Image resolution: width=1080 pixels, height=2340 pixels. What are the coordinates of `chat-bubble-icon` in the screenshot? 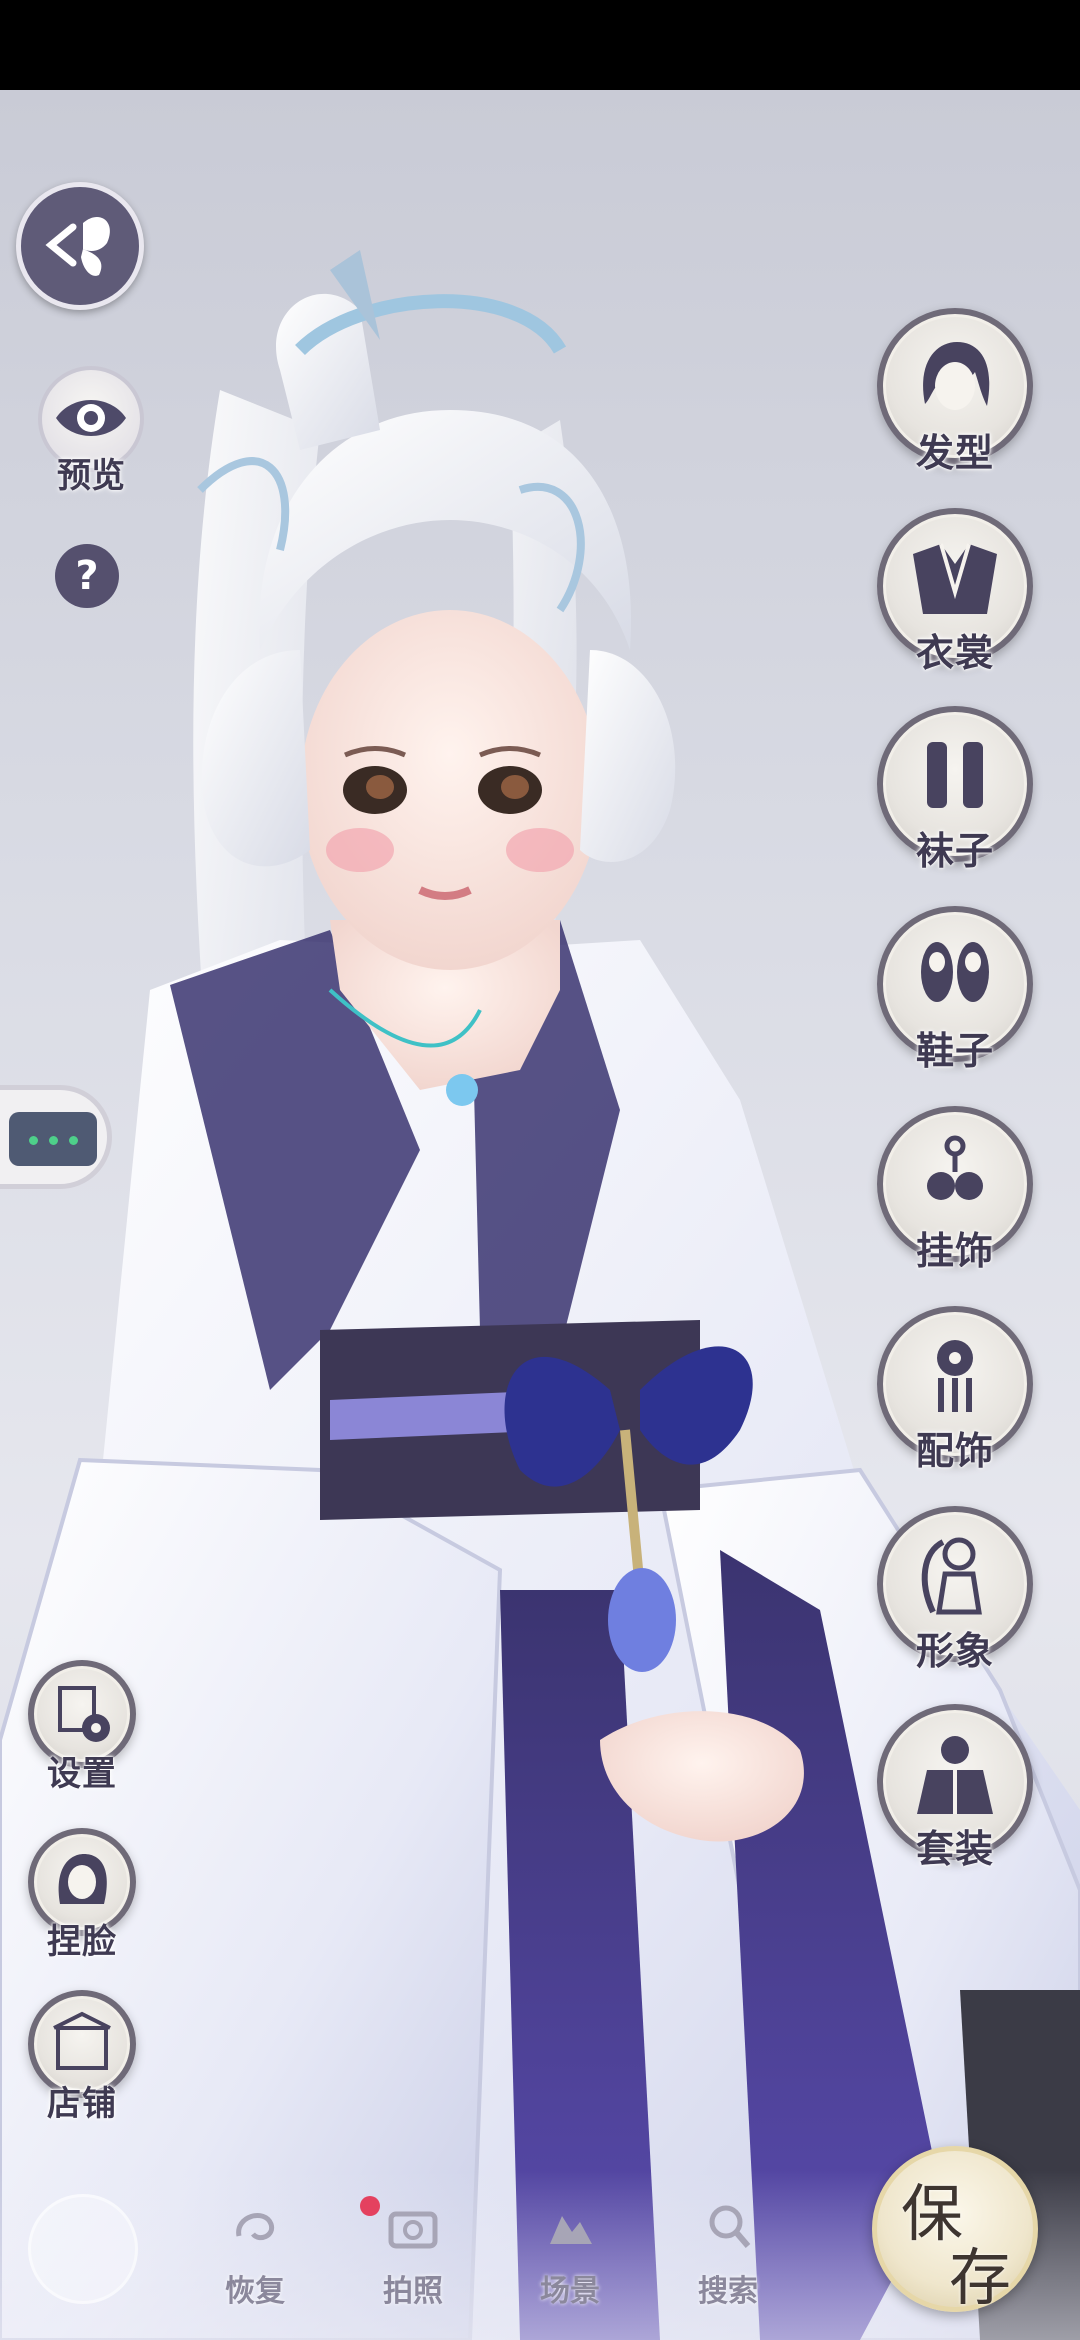 It's located at (53, 1139).